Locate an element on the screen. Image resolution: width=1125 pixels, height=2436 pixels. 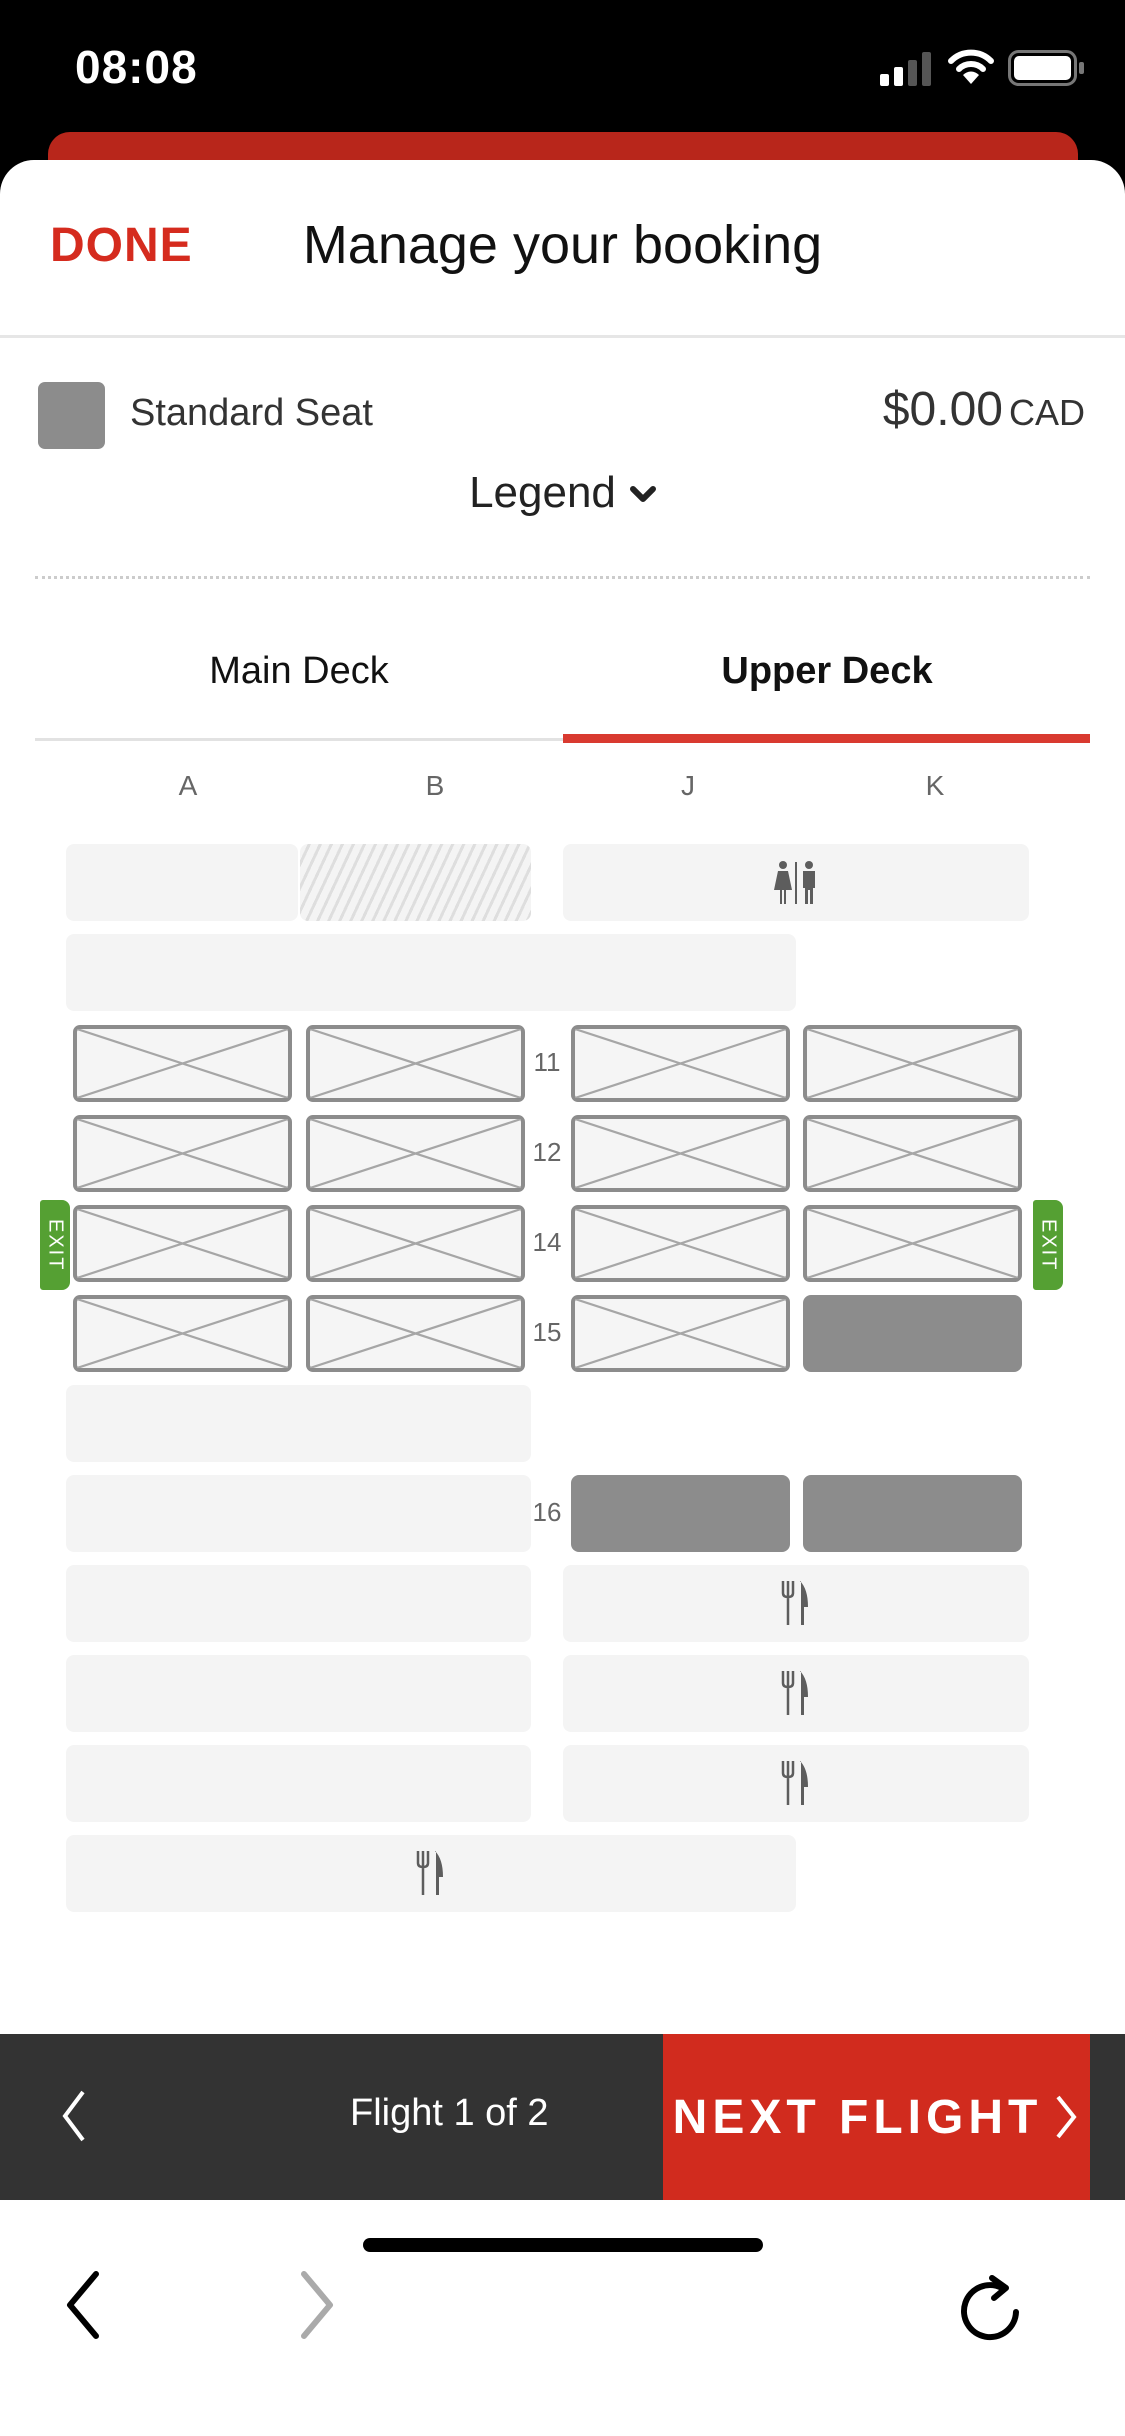
wifi-icon is located at coordinates (971, 66).